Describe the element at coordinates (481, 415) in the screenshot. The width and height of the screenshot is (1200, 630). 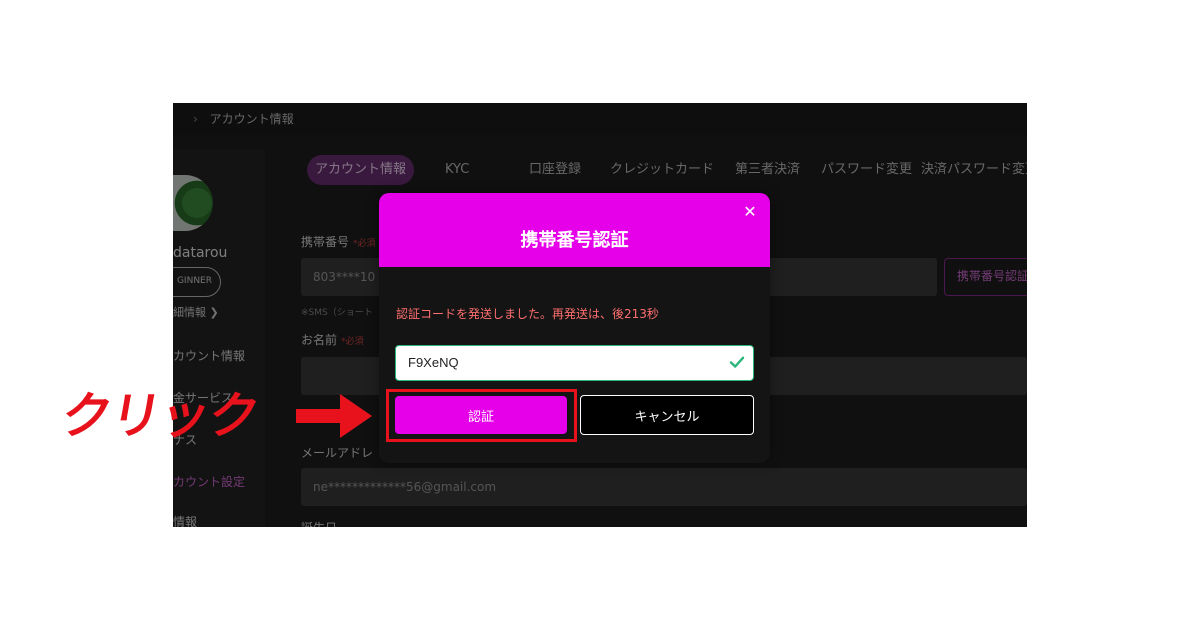
I see `verify-button-highlight` at that location.